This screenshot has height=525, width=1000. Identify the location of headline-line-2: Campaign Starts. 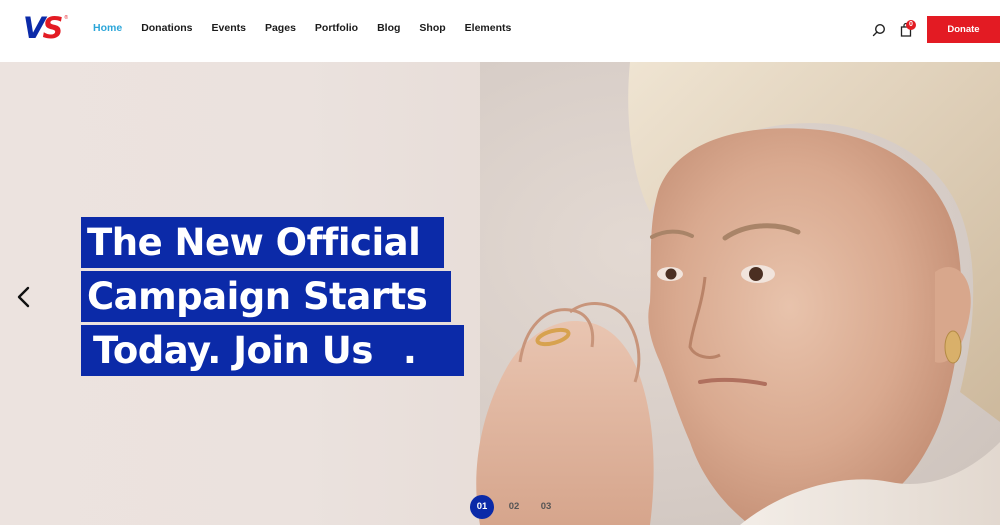
(272, 296).